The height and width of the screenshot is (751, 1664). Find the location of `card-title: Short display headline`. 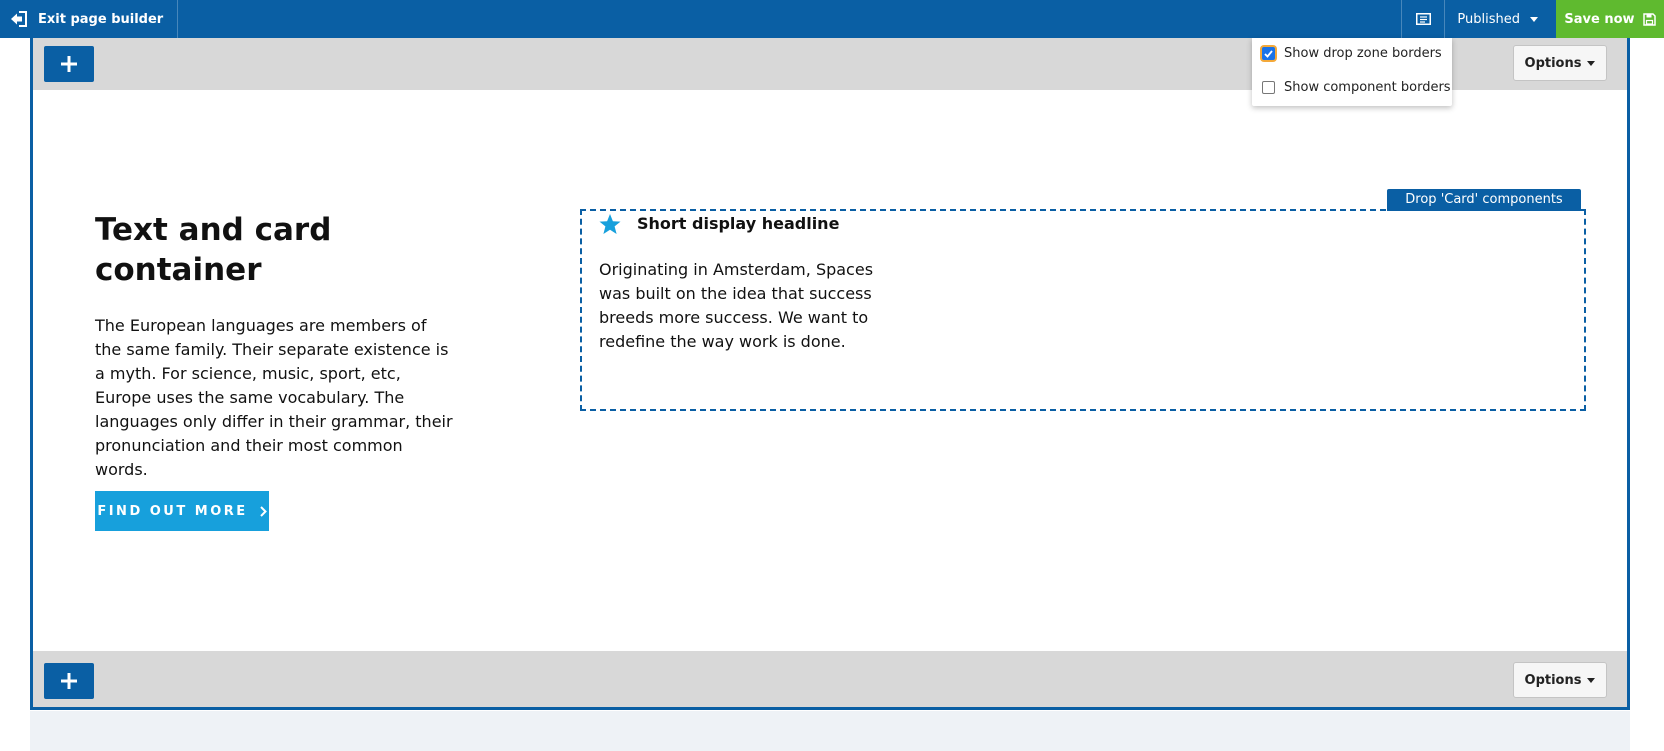

card-title: Short display headline is located at coordinates (738, 223).